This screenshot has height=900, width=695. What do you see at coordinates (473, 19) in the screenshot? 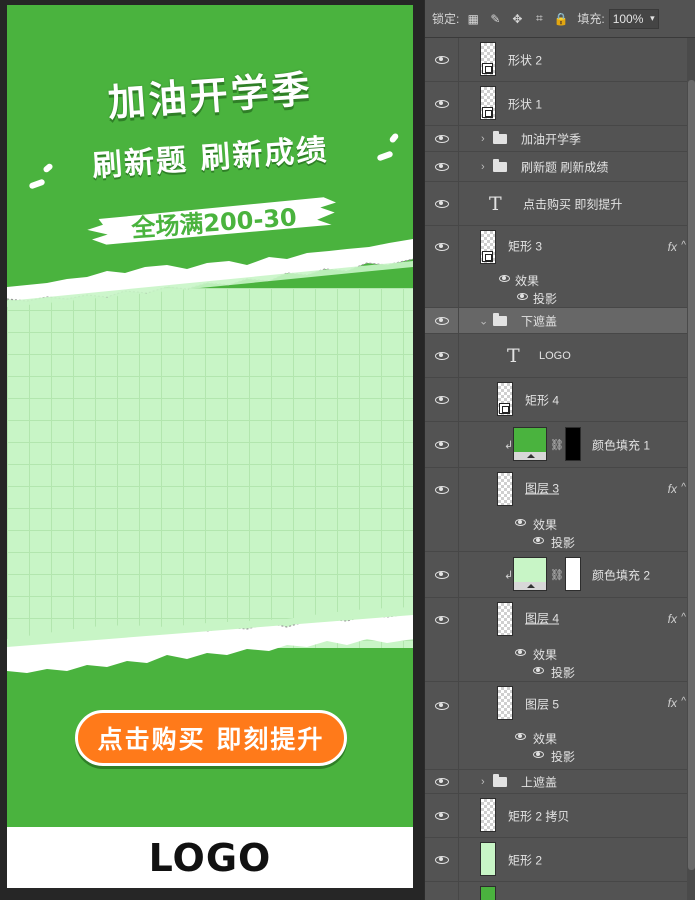
I see `lock-transparent-pixels-icon: ▦` at bounding box center [473, 19].